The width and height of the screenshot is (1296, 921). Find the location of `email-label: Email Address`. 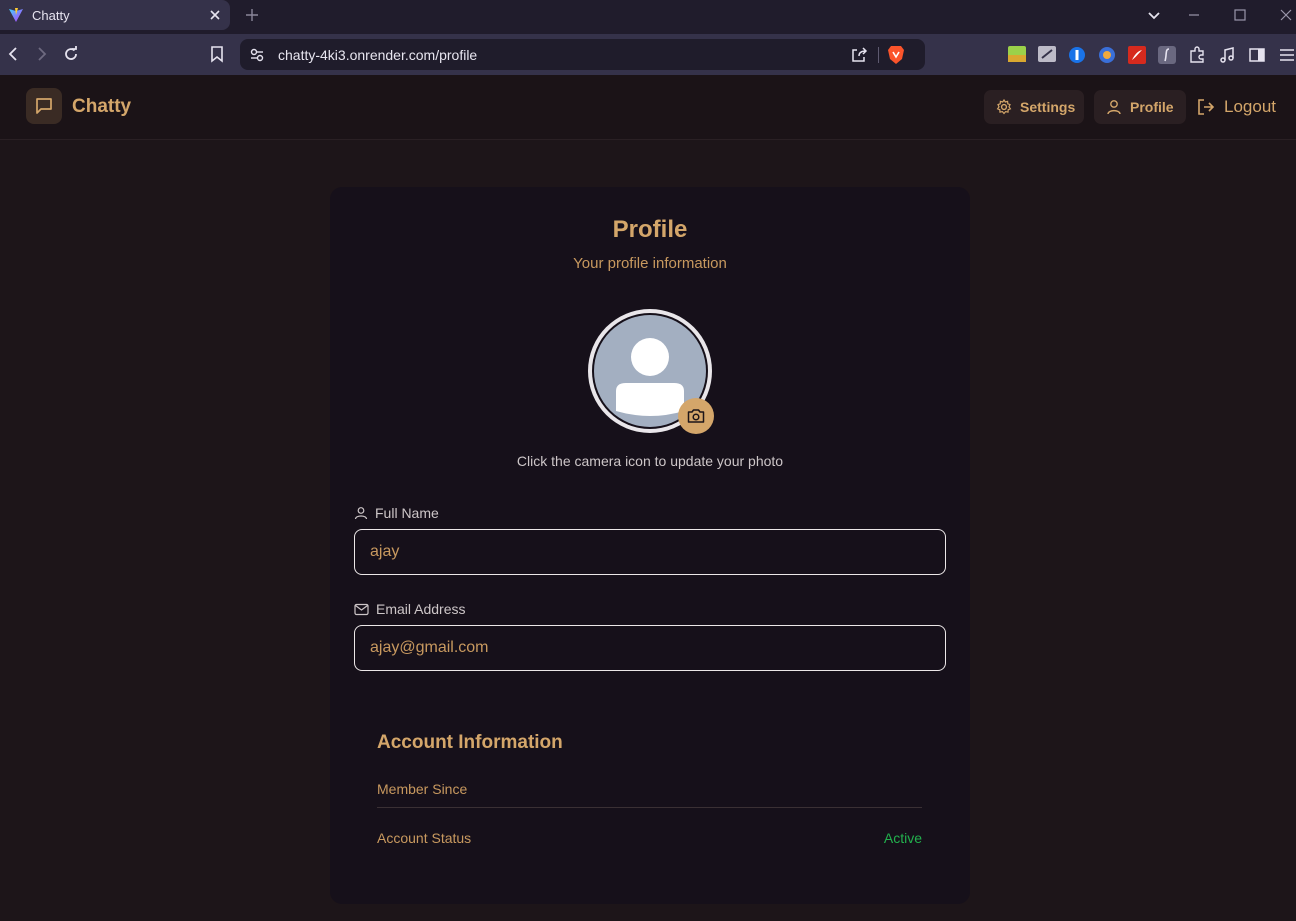

email-label: Email Address is located at coordinates (409, 609).